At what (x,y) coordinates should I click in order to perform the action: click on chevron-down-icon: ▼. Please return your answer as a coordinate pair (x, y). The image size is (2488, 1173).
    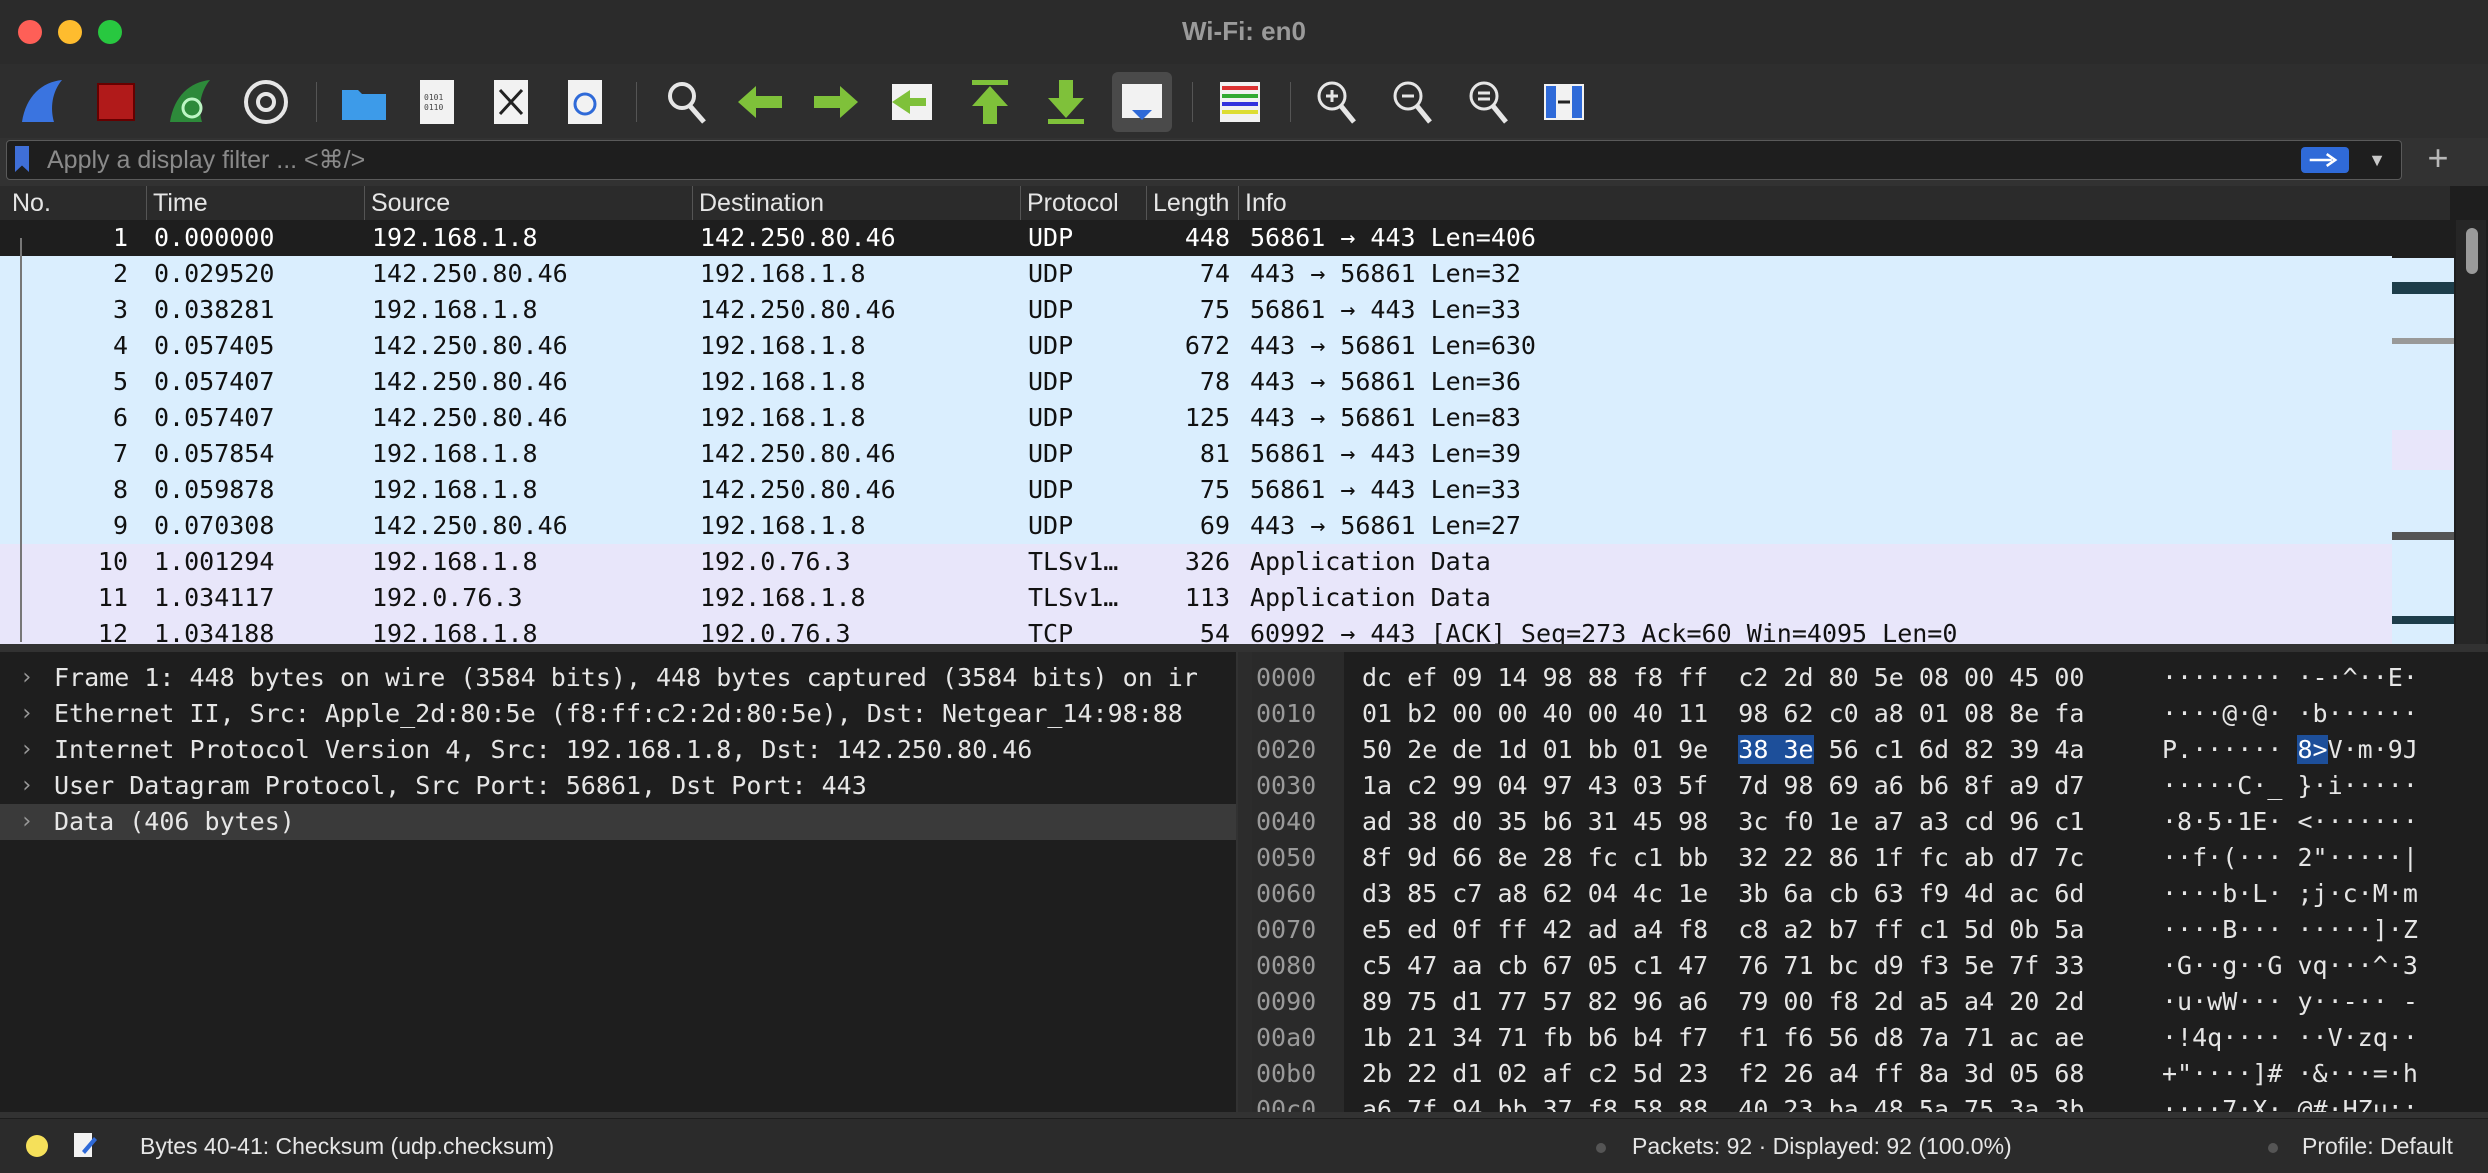
    Looking at the image, I should click on (2377, 160).